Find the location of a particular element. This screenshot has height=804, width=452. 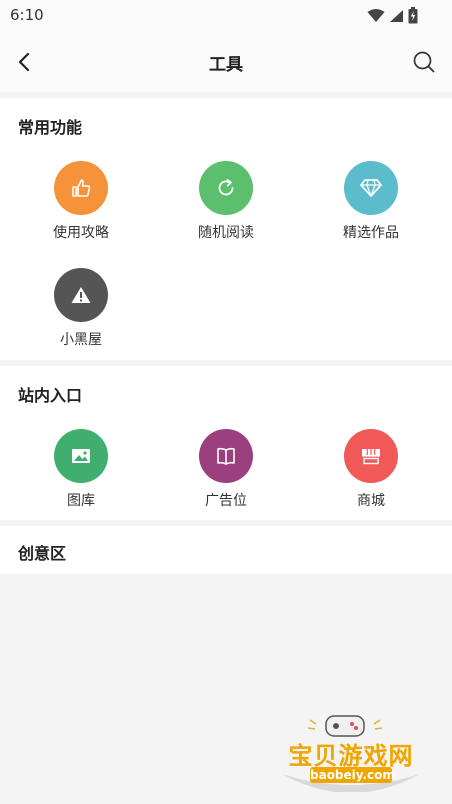

creative-section: 创意区 is located at coordinates (226, 550).